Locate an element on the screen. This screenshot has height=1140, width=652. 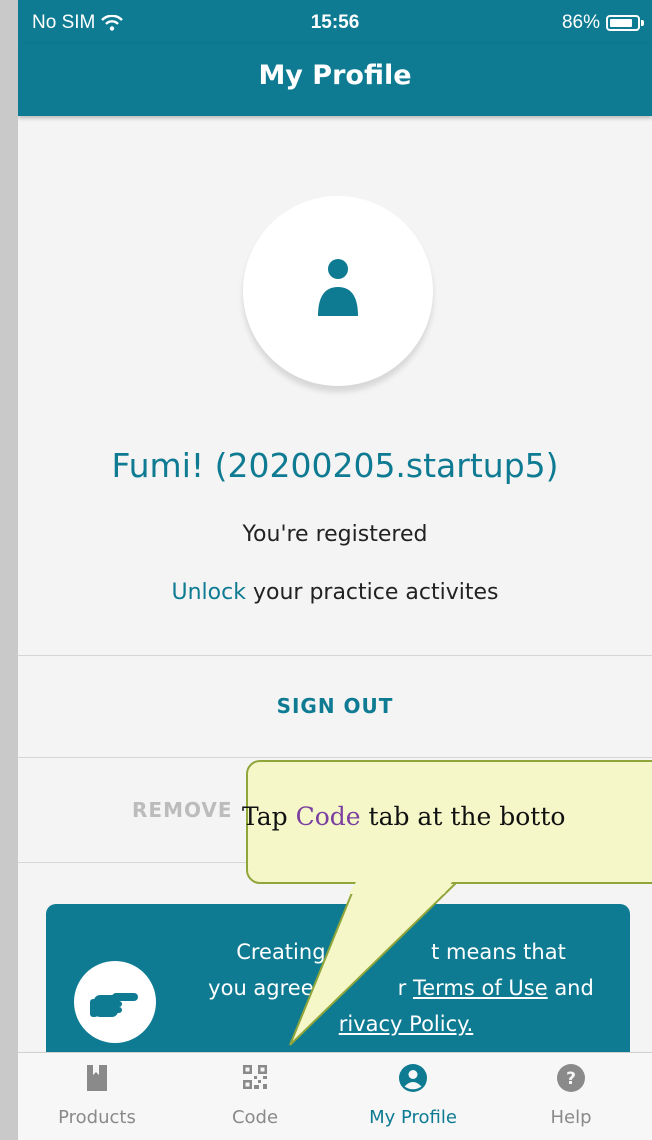
tutorial-text-fragment: Tap is located at coordinates (269, 816).